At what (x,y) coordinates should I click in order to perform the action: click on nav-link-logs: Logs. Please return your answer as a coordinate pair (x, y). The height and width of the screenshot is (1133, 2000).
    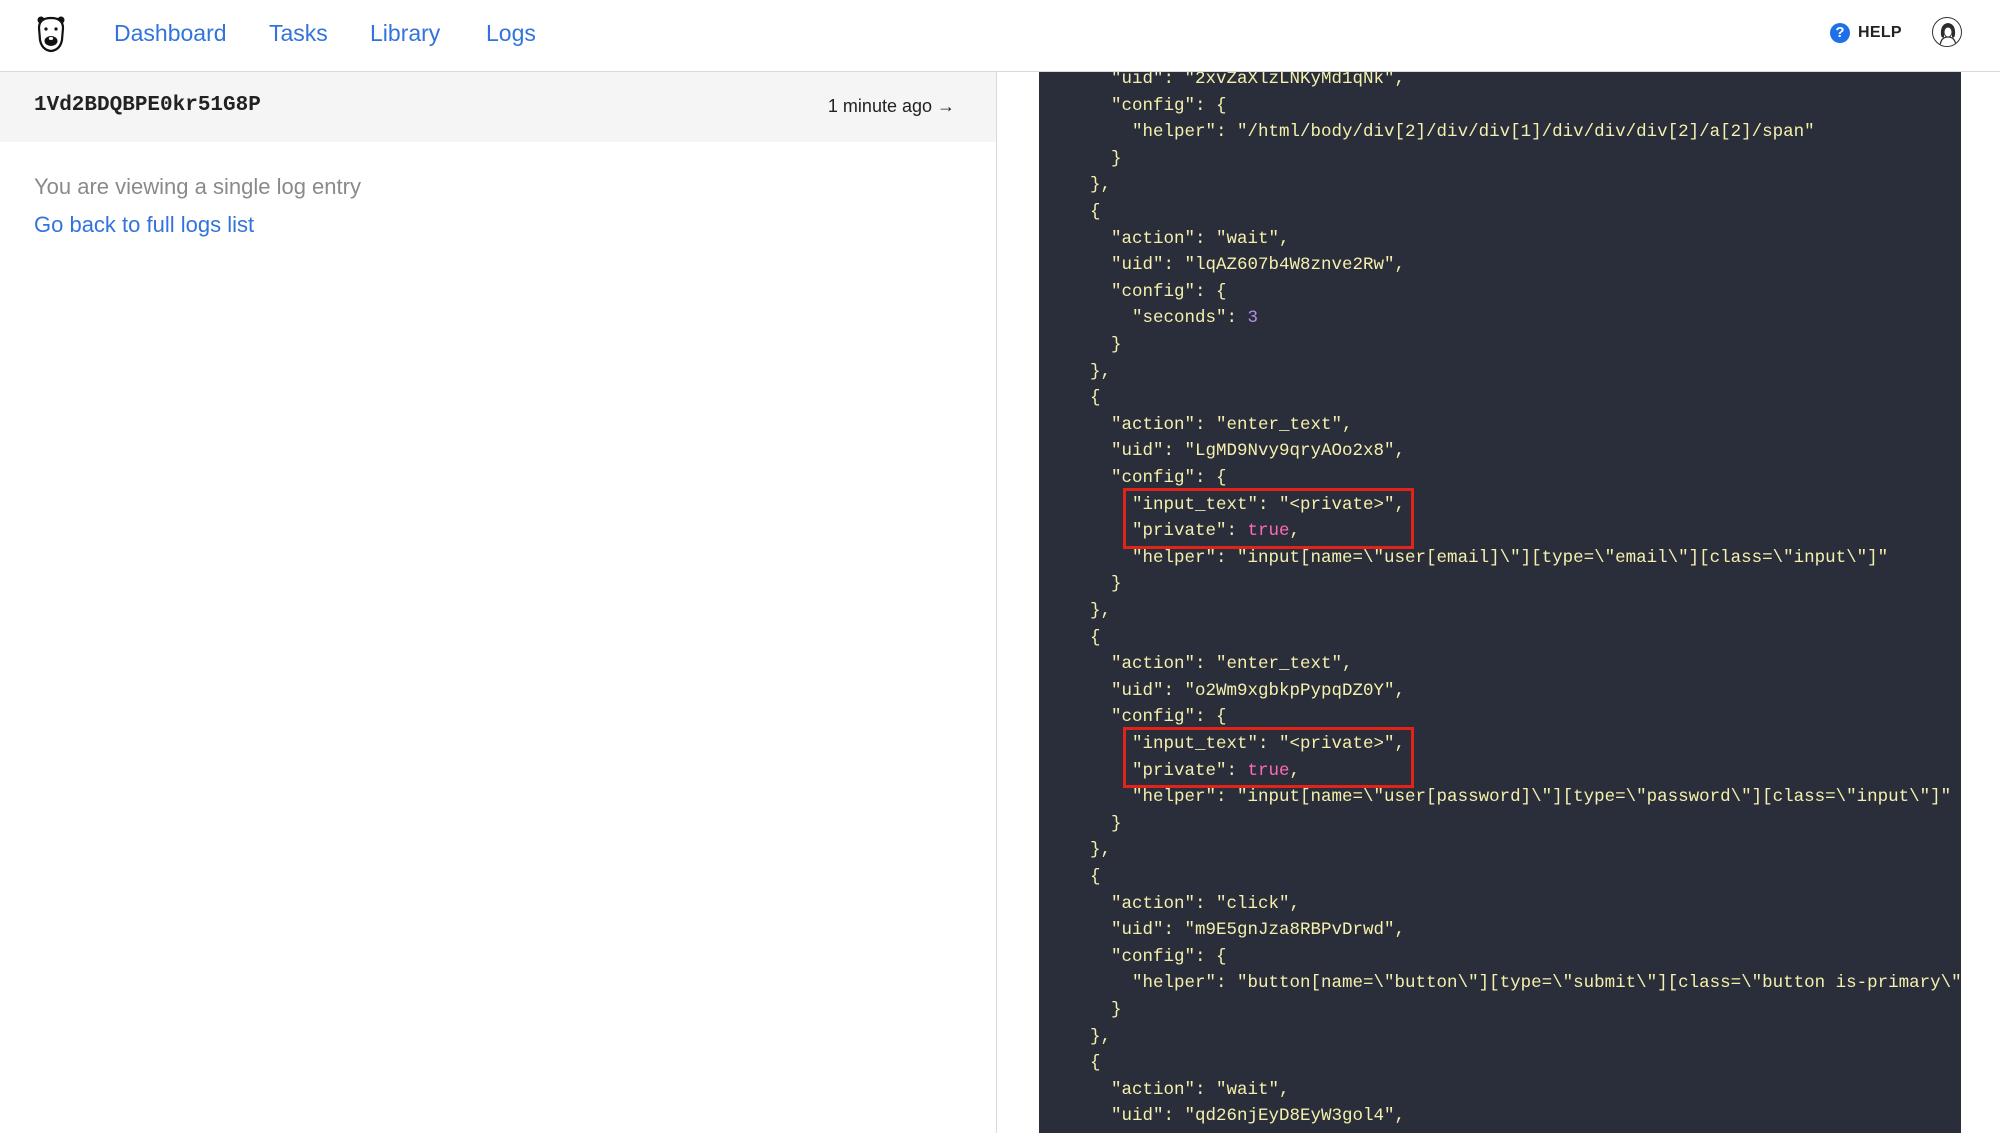
    Looking at the image, I should click on (511, 33).